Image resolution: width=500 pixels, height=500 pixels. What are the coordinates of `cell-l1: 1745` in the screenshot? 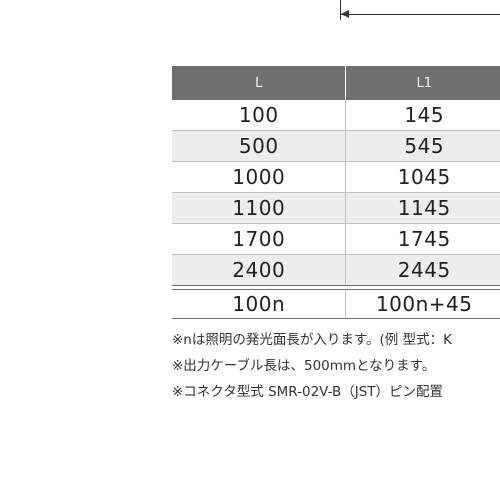 It's located at (424, 239).